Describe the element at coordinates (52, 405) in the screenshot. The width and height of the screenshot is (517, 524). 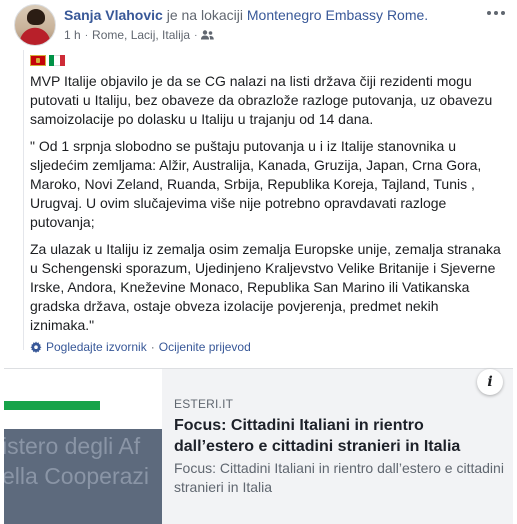
I see `preview-green-bar` at that location.